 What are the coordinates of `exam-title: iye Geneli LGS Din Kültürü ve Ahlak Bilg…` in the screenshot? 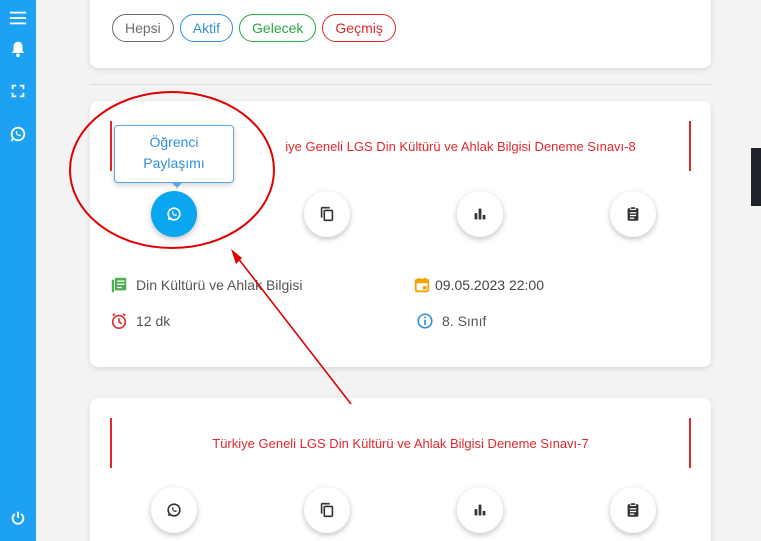 It's located at (460, 146).